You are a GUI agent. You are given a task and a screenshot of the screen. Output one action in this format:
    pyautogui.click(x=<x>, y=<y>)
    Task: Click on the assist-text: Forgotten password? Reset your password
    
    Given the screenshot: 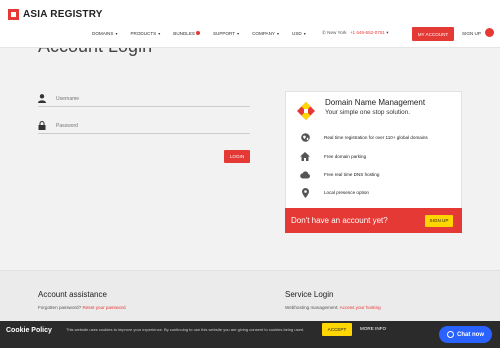 What is the action you would take?
    pyautogui.click(x=82, y=307)
    